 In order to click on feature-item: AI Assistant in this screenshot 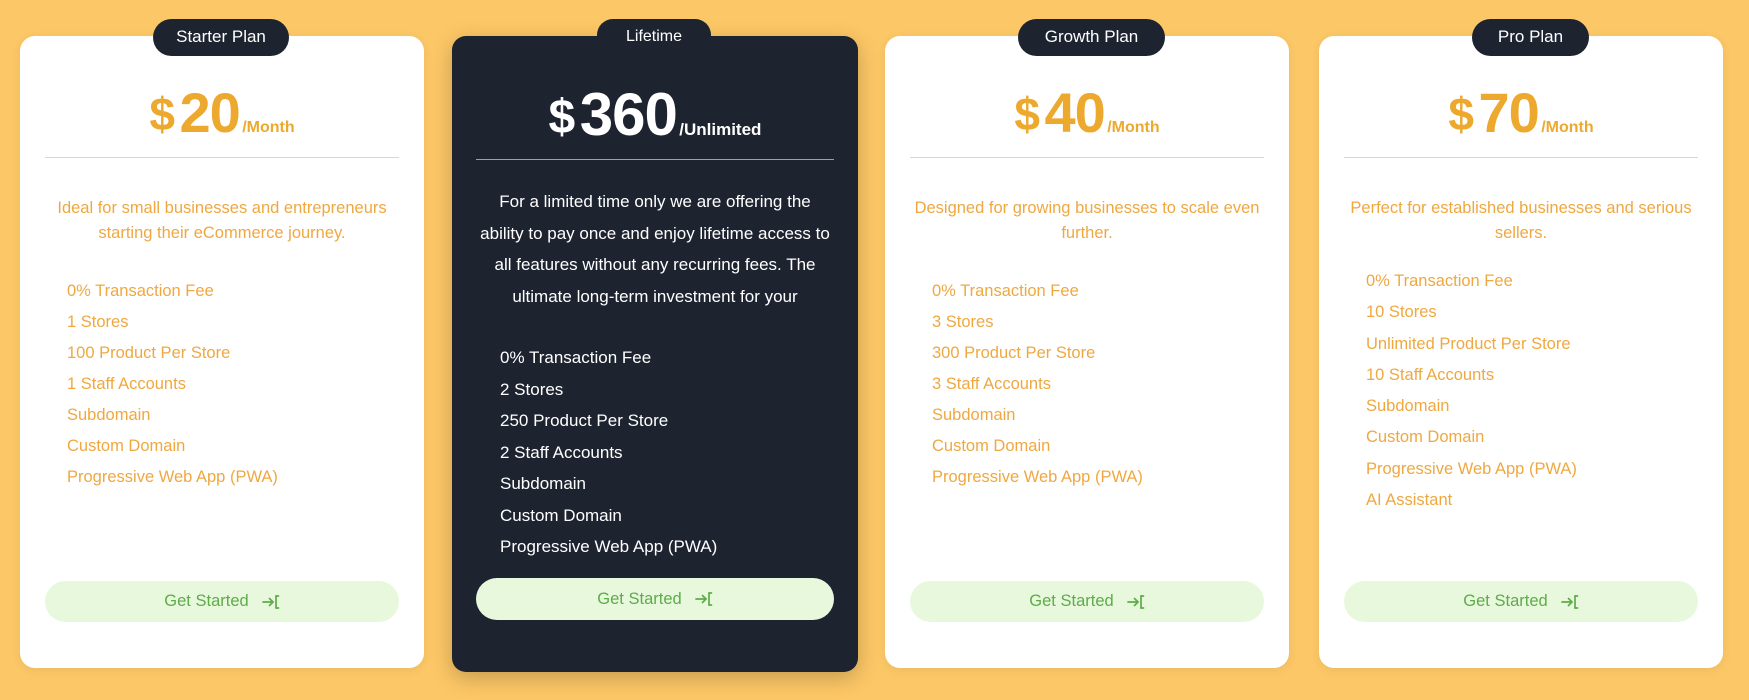, I will do `click(1409, 500)`.